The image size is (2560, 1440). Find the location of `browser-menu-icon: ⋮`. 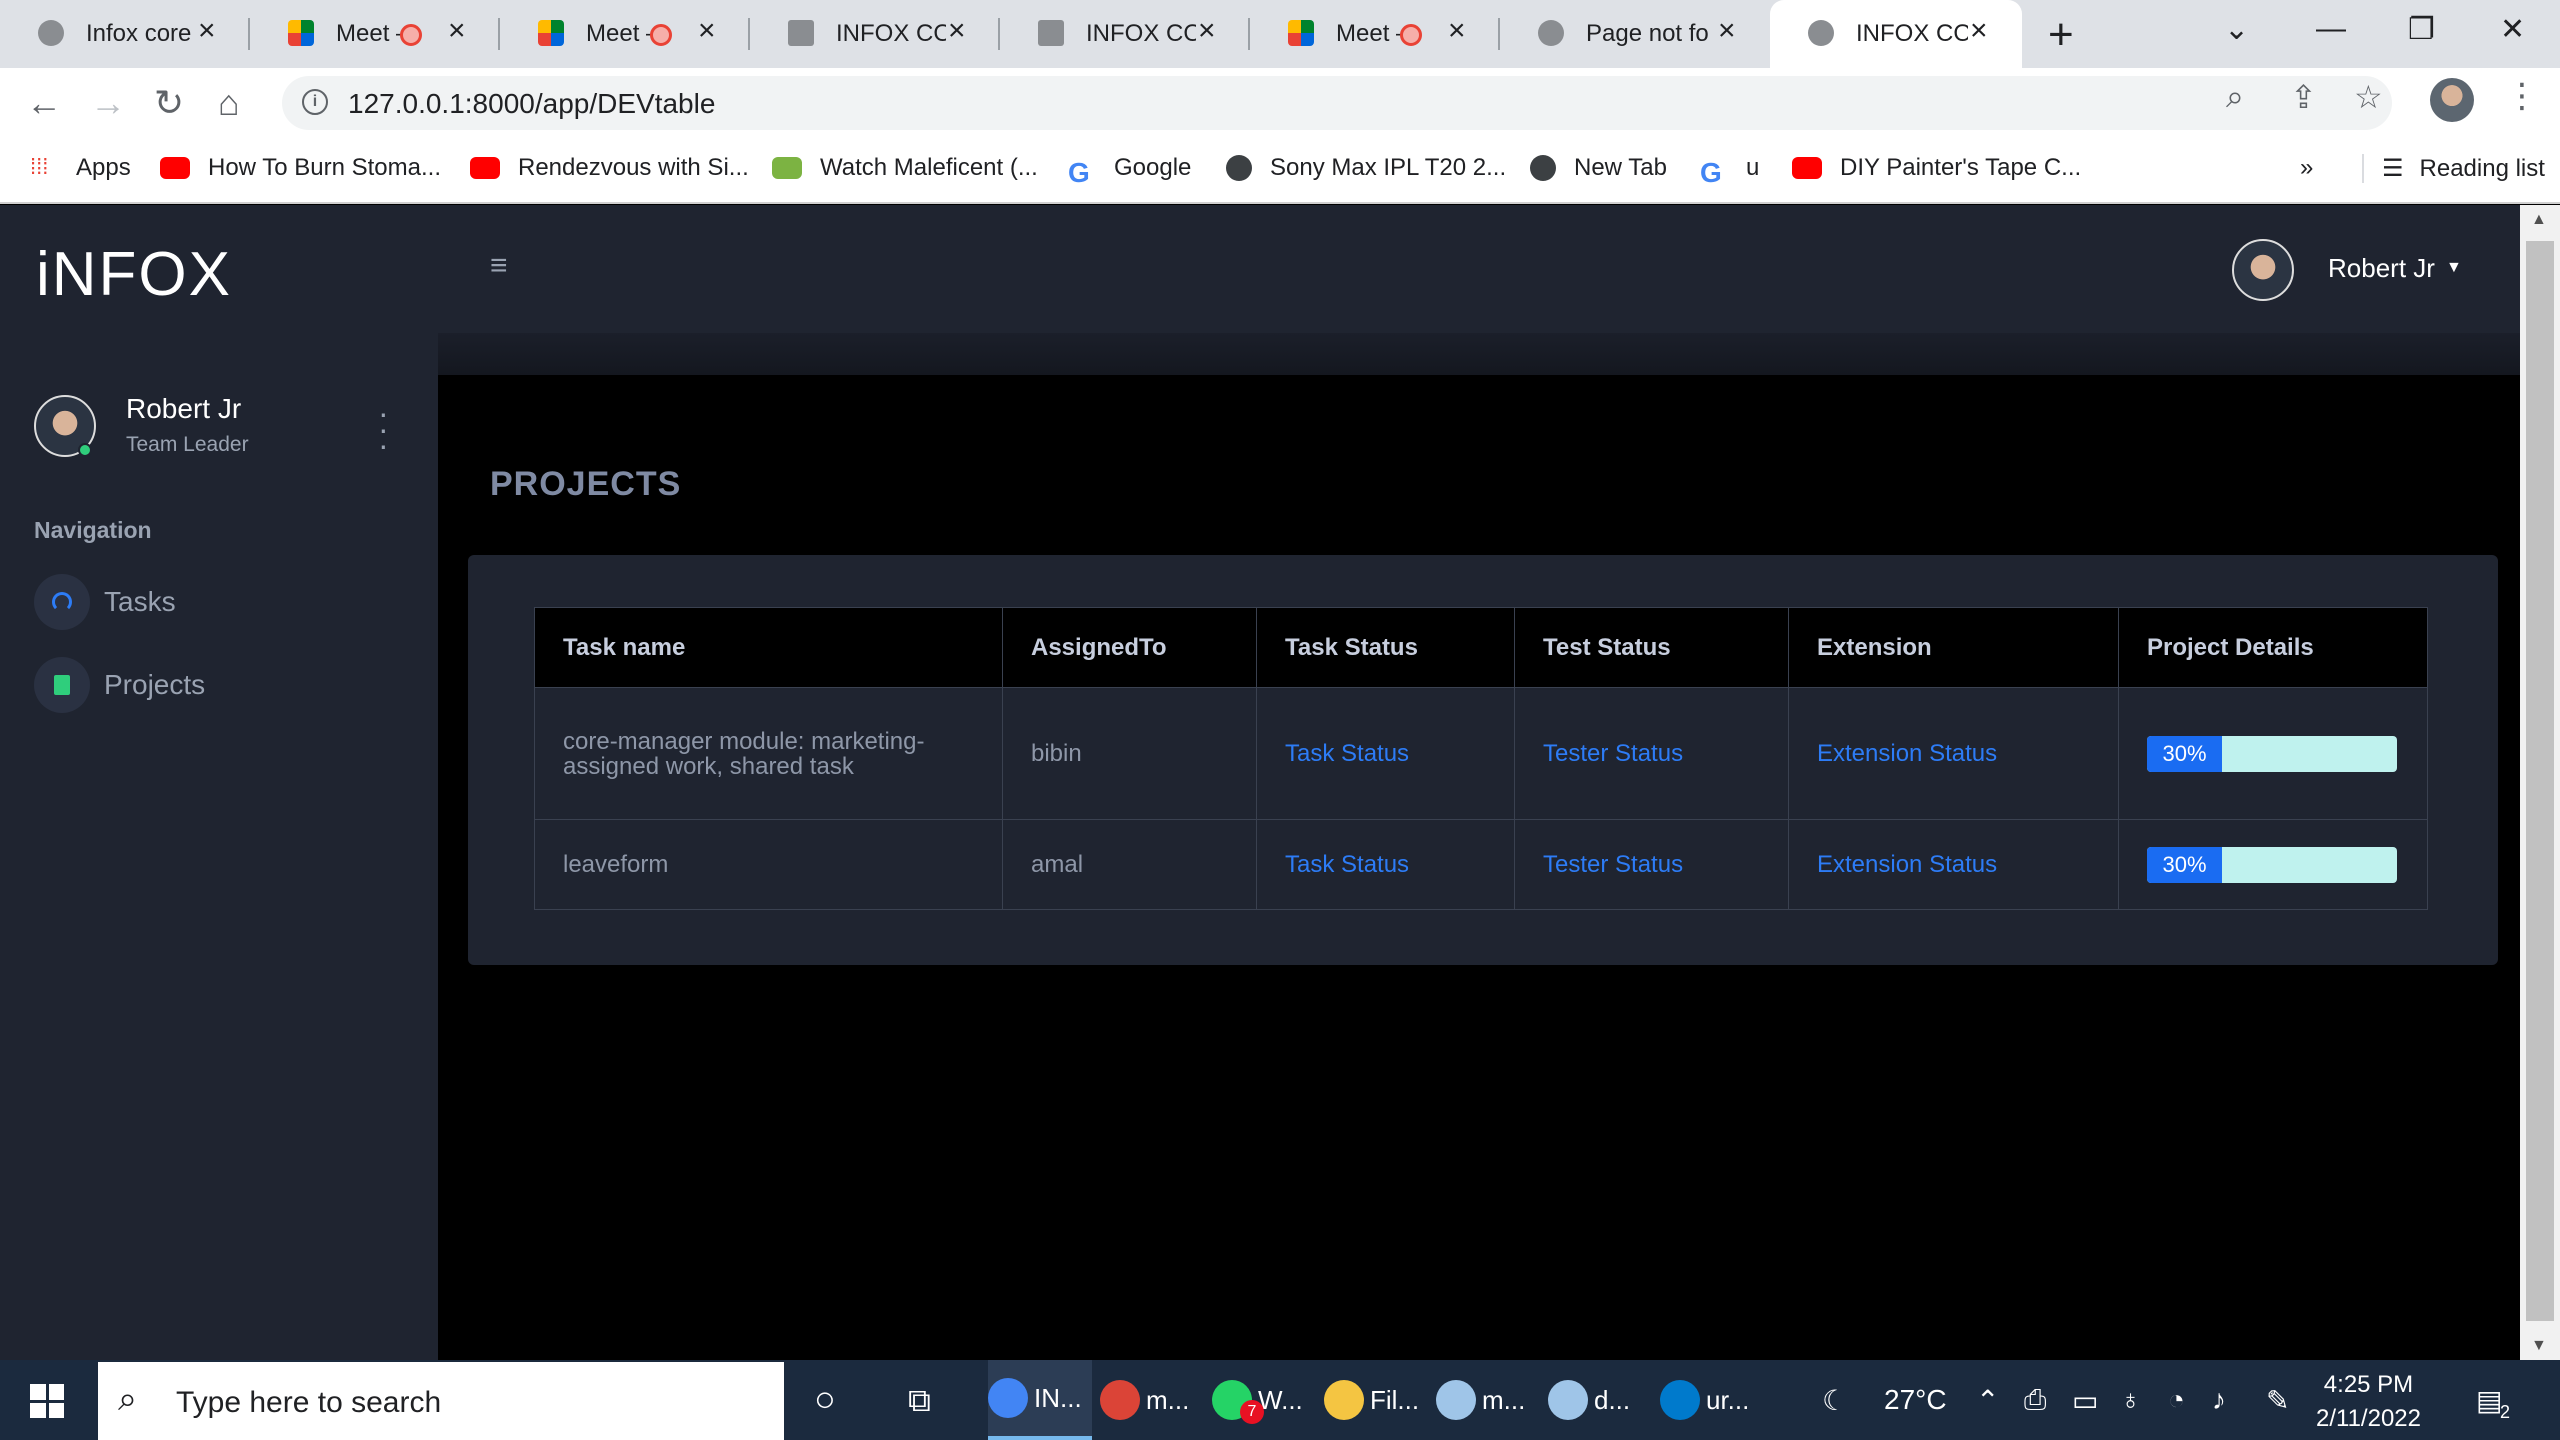

browser-menu-icon: ⋮ is located at coordinates (2522, 96).